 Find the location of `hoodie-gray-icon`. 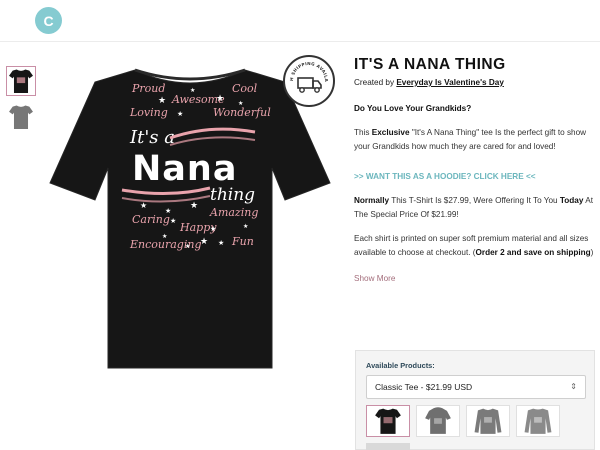

hoodie-gray-icon is located at coordinates (438, 420).